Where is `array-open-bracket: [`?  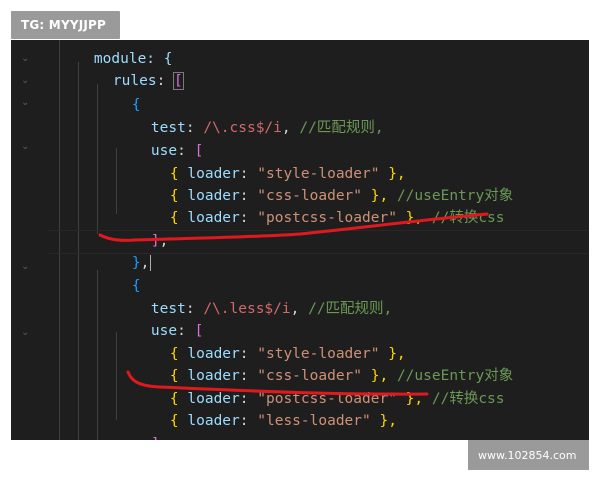
array-open-bracket: [ is located at coordinates (178, 81).